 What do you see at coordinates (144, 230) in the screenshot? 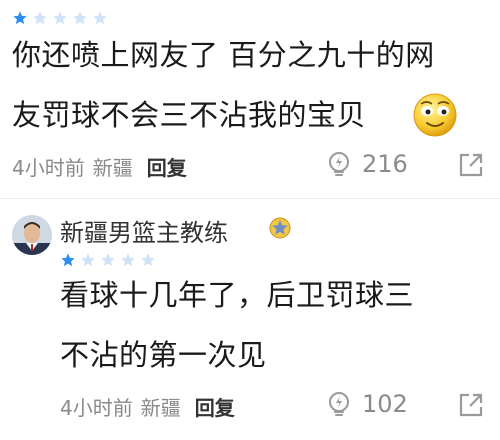
I see `username: 新疆男篮主教练` at bounding box center [144, 230].